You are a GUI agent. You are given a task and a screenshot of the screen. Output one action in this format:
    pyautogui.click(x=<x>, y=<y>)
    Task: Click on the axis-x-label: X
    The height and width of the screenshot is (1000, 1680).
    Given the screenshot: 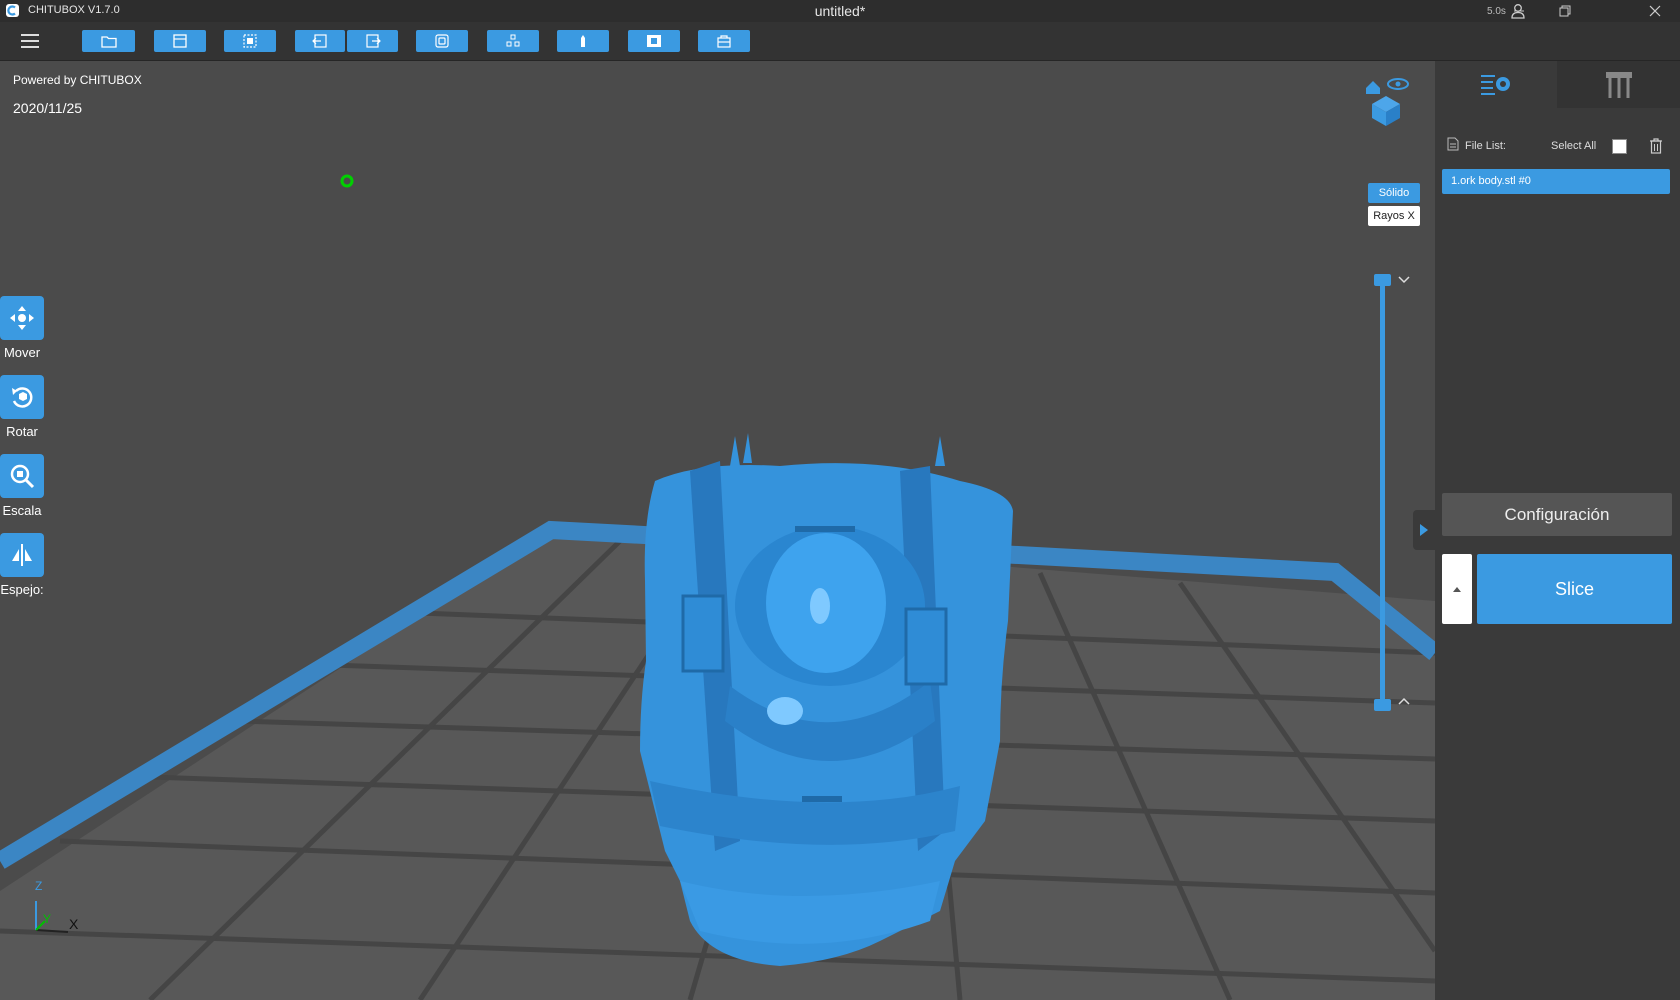 What is the action you would take?
    pyautogui.click(x=74, y=924)
    